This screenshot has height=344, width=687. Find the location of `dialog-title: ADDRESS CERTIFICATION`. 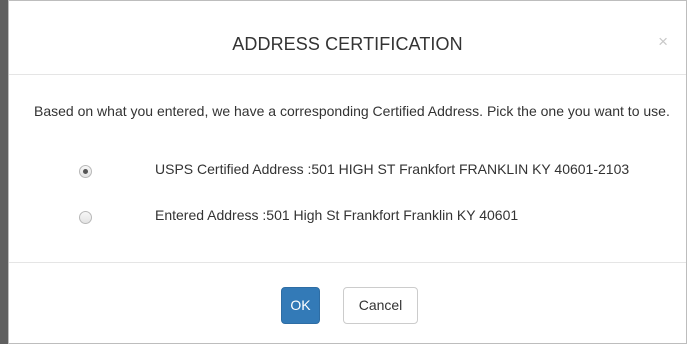

dialog-title: ADDRESS CERTIFICATION is located at coordinates (347, 44).